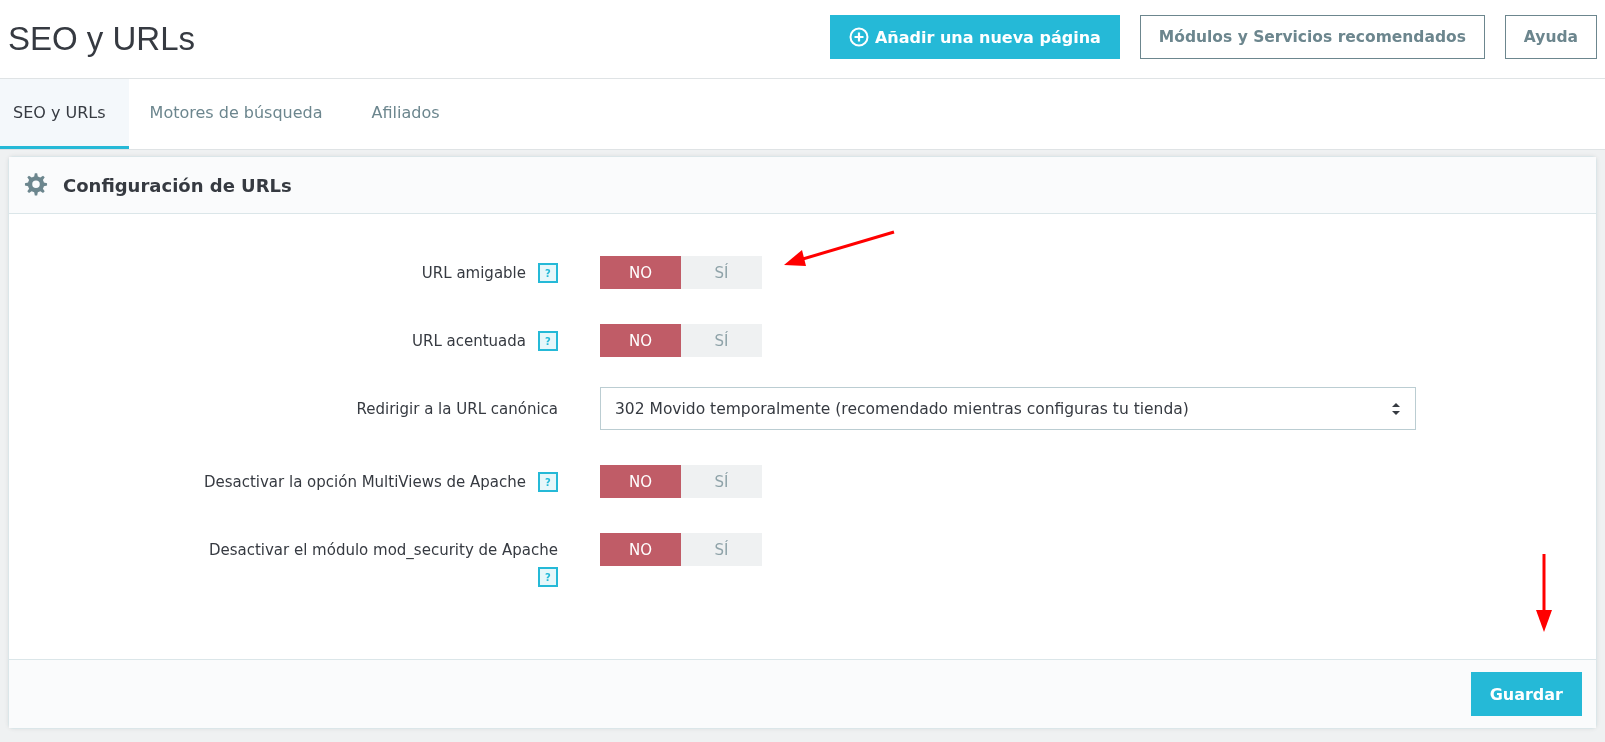 This screenshot has width=1605, height=742. What do you see at coordinates (974, 37) in the screenshot?
I see `toolbar-button: Añadir una nueva página` at bounding box center [974, 37].